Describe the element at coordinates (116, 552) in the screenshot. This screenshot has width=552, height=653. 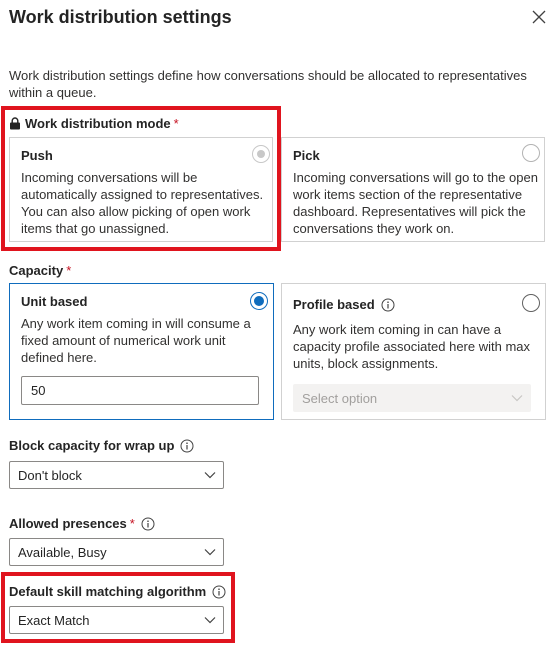
I see `allowed-presences-dropdown: Available, Busy` at that location.